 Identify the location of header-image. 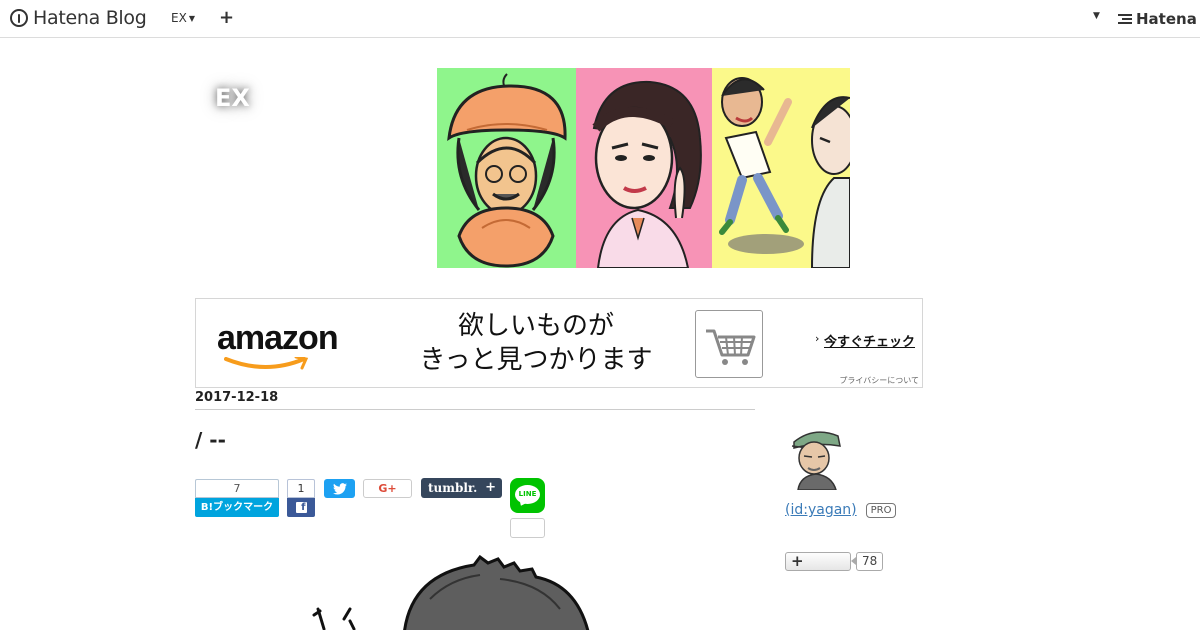
(643, 168).